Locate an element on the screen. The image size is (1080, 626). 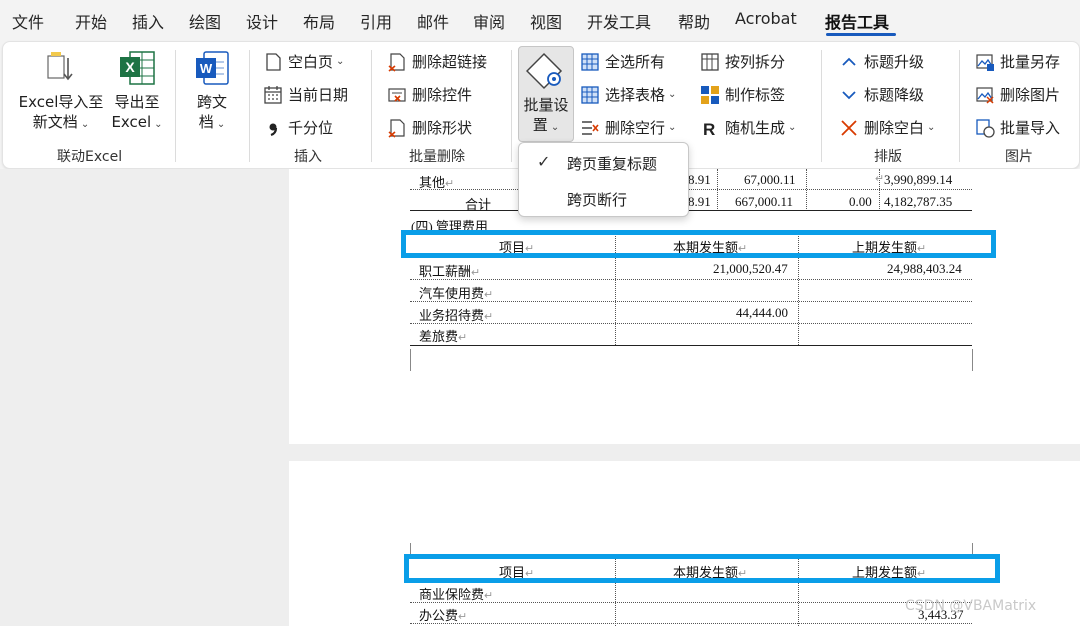
word-icon: W is located at coordinates (212, 69).